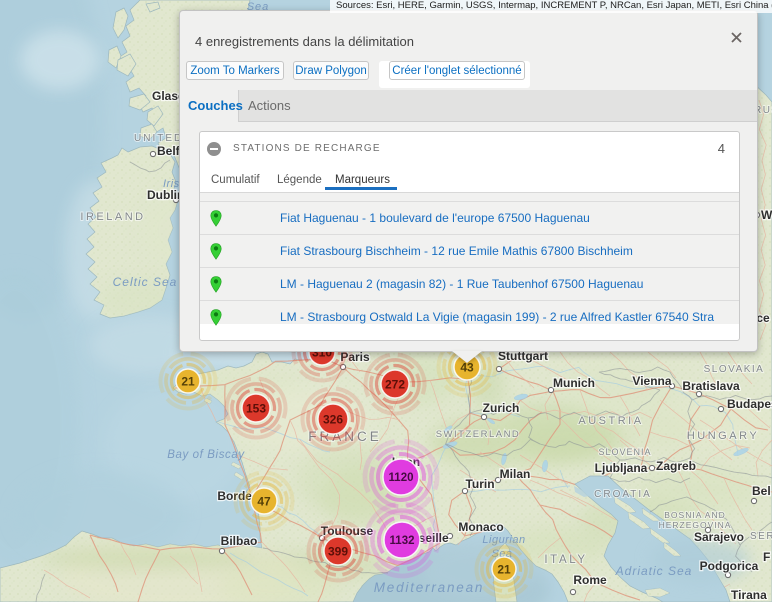 The height and width of the screenshot is (602, 772). What do you see at coordinates (623, 494) in the screenshot?
I see `svg-text: CROATIA` at bounding box center [623, 494].